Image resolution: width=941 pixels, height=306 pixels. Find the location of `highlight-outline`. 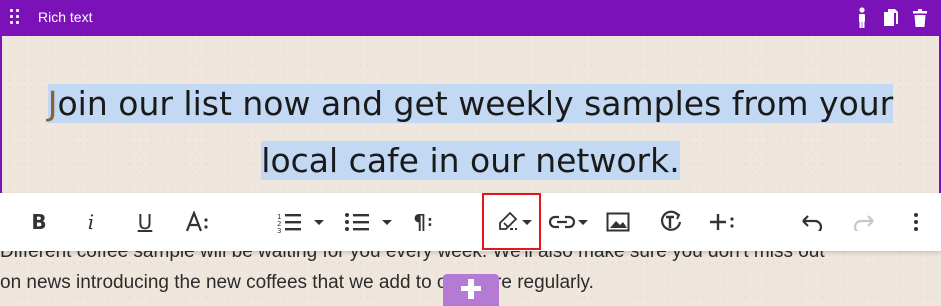

highlight-outline is located at coordinates (511, 221).